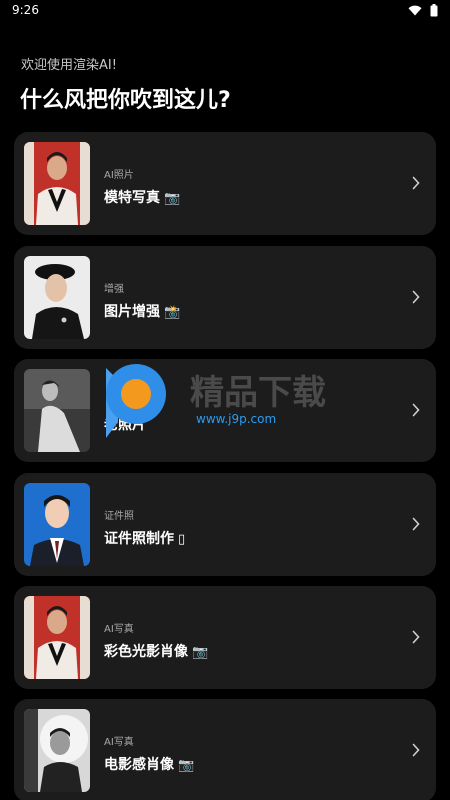 The width and height of the screenshot is (450, 800). What do you see at coordinates (146, 652) in the screenshot?
I see `card-title-text: 彩色光影肖像` at bounding box center [146, 652].